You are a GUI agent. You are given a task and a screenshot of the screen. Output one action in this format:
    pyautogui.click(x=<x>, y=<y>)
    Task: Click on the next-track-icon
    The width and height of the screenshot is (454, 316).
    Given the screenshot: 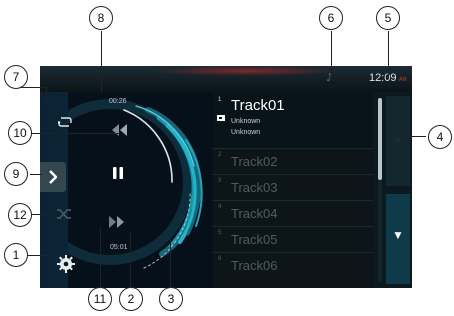 What is the action you would take?
    pyautogui.click(x=116, y=222)
    